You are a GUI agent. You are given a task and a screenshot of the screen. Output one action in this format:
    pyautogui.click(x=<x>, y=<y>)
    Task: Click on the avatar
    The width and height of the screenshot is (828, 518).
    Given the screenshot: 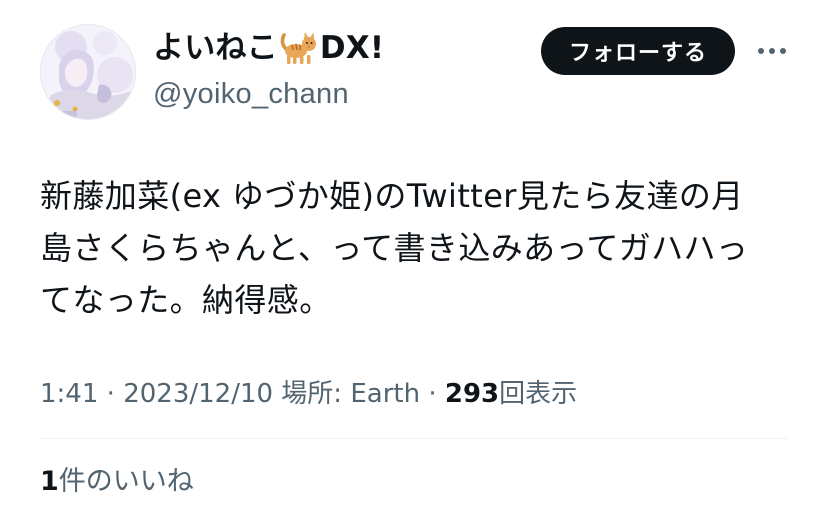 What is the action you would take?
    pyautogui.click(x=88, y=72)
    